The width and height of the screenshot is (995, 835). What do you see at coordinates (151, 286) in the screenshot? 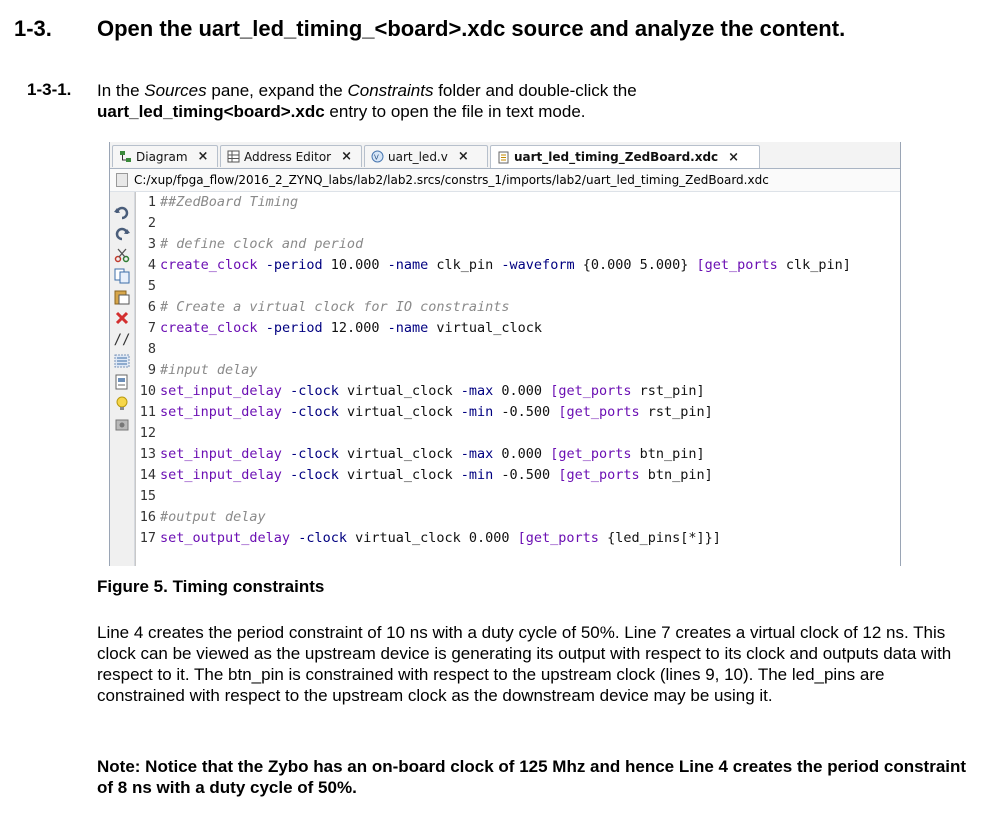
I see `code-line: 5` at bounding box center [151, 286].